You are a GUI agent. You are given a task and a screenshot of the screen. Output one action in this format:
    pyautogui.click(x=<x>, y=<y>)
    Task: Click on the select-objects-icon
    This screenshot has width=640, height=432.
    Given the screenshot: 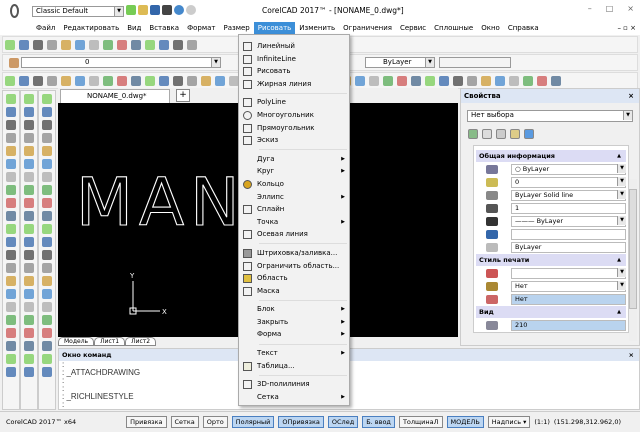 What is the action you would take?
    pyautogui.click(x=487, y=134)
    